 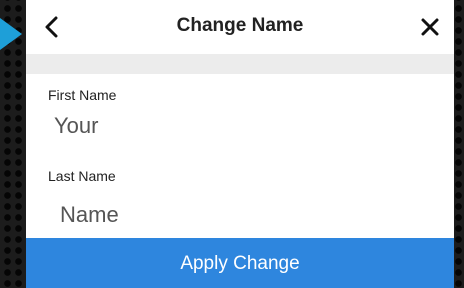 I want to click on first-name-input, so click(x=234, y=126).